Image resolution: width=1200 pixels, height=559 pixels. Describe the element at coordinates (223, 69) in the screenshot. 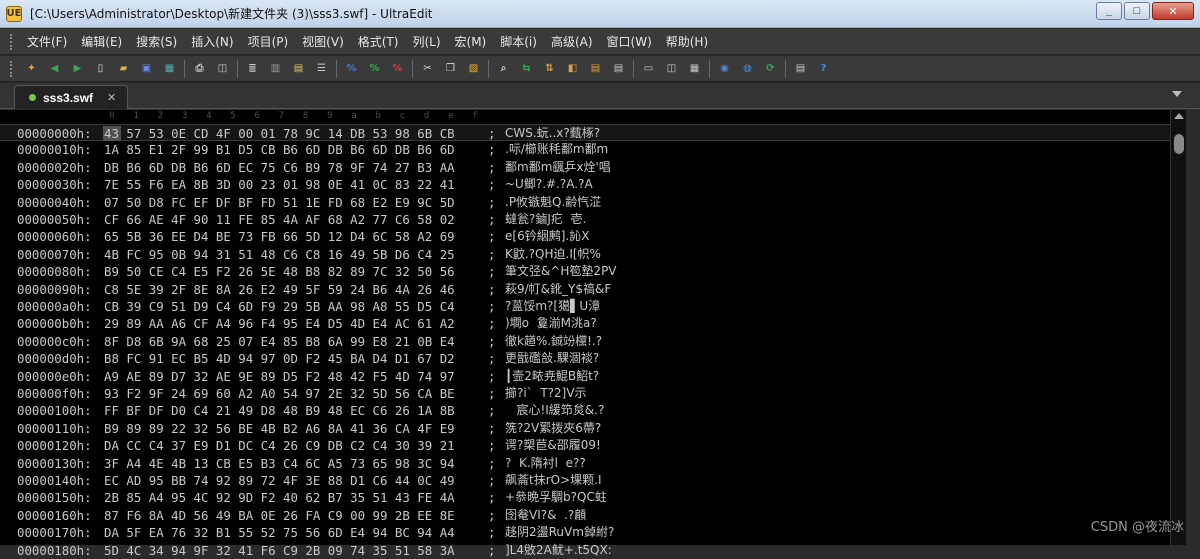

I see `print-preview-icon: ◫` at that location.